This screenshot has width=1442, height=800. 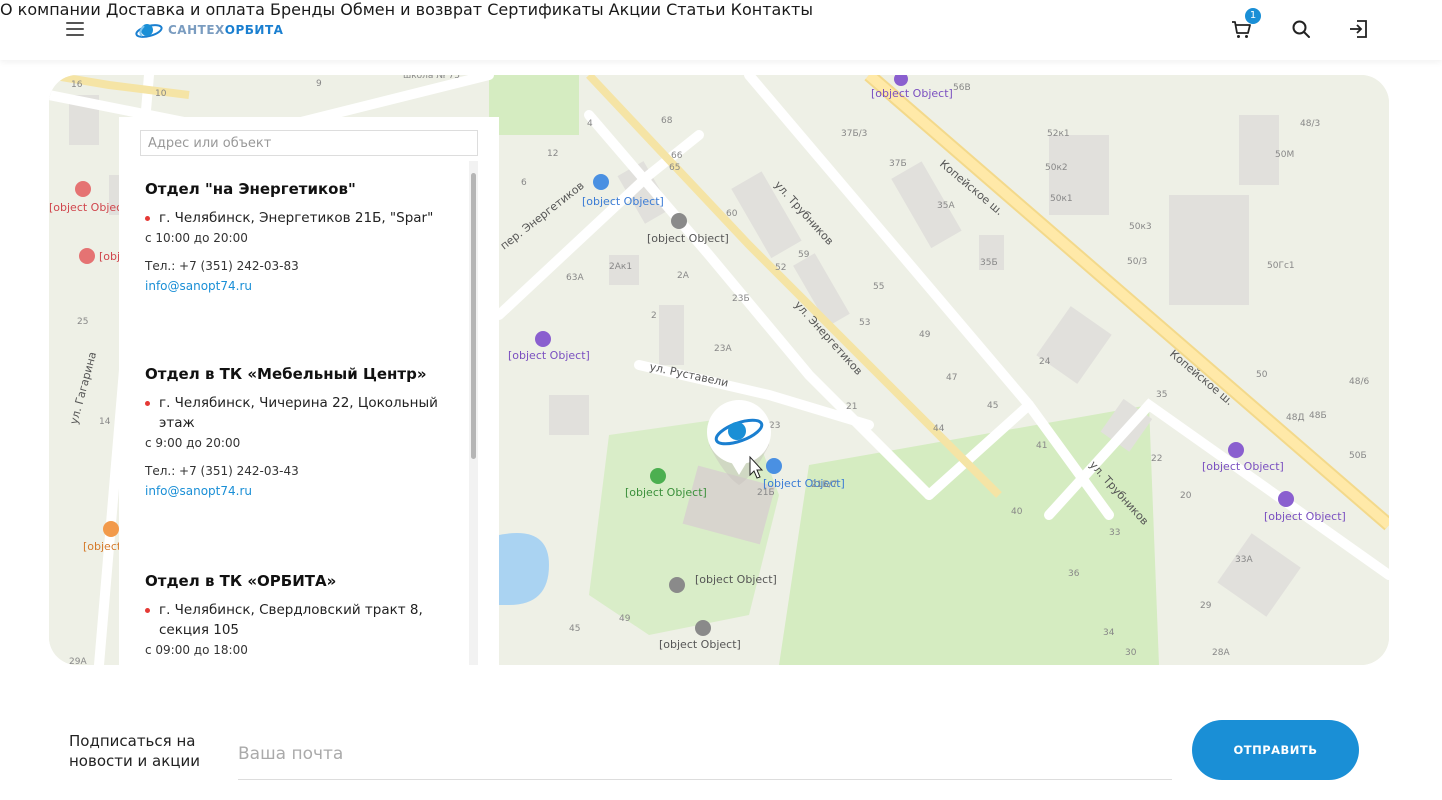 What do you see at coordinates (241, 581) in the screenshot?
I see `office-name: Отдел в ТК «ОРБИТА»` at bounding box center [241, 581].